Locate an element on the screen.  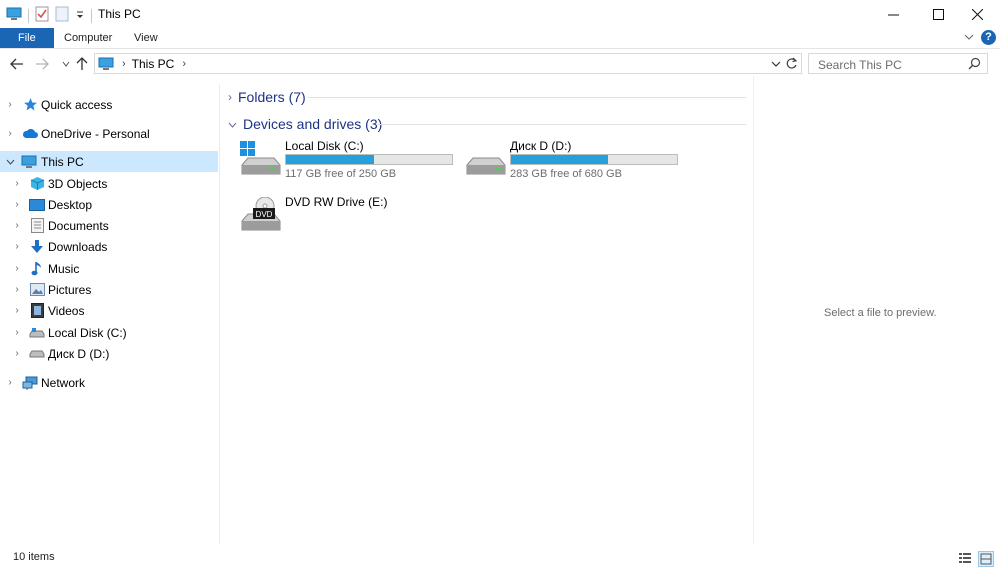
devices-group-title: Devices and drives (3) is located at coordinates (313, 124).